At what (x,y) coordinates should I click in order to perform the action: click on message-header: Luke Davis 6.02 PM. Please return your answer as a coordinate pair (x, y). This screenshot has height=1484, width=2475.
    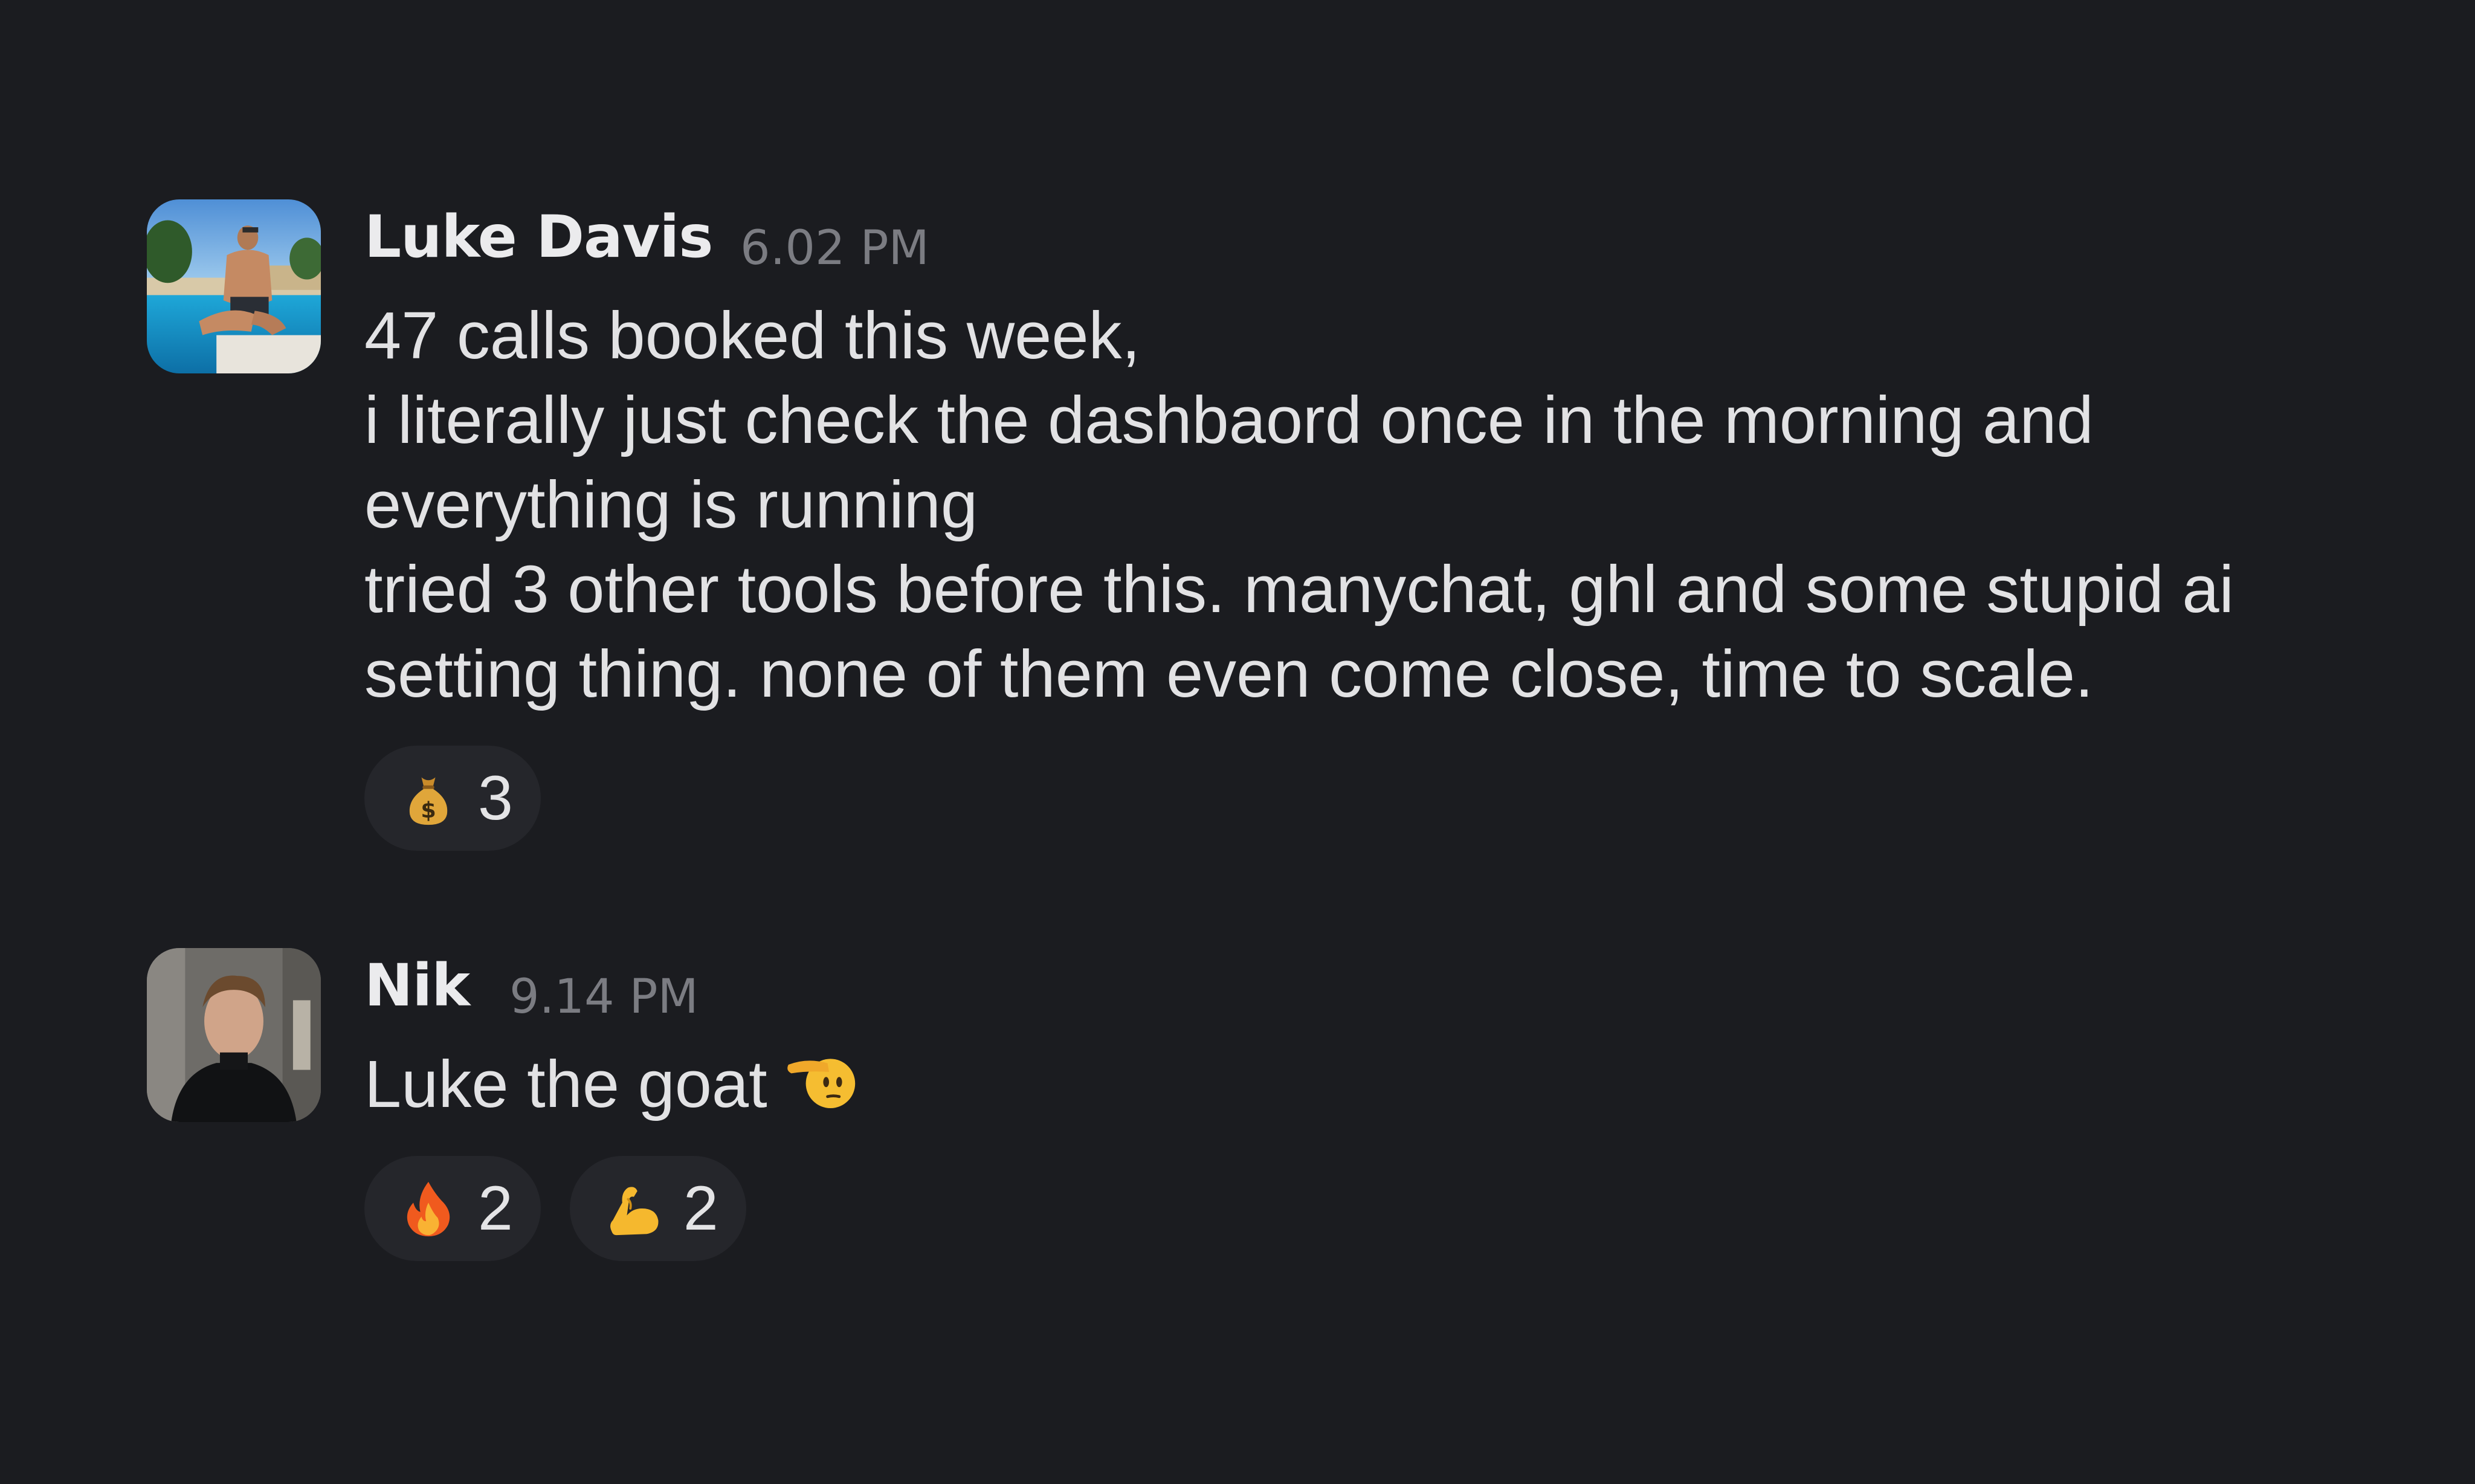
    Looking at the image, I should click on (1386, 245).